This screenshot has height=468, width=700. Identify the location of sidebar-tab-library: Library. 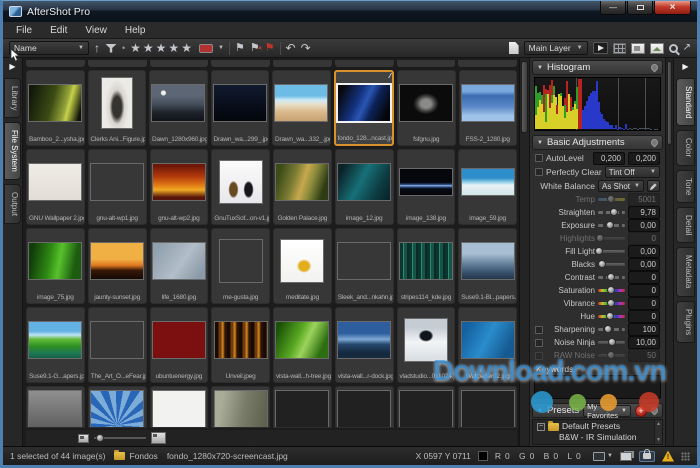
(12, 98).